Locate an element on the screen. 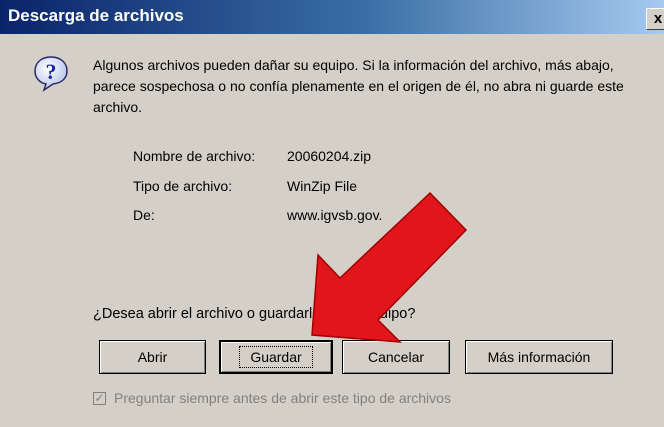 The height and width of the screenshot is (427, 664). file-source-label: De: is located at coordinates (144, 215).